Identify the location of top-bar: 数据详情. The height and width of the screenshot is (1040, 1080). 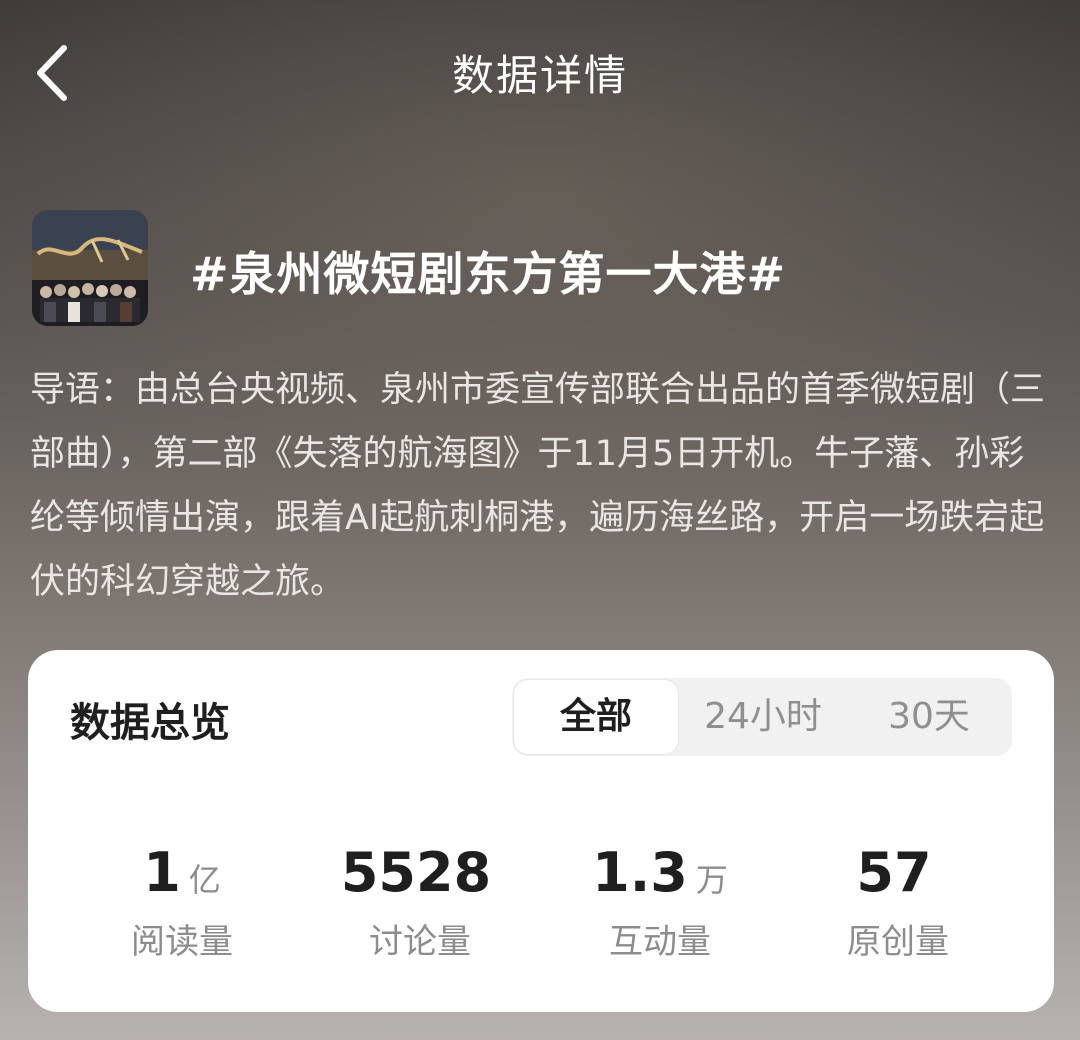
(540, 75).